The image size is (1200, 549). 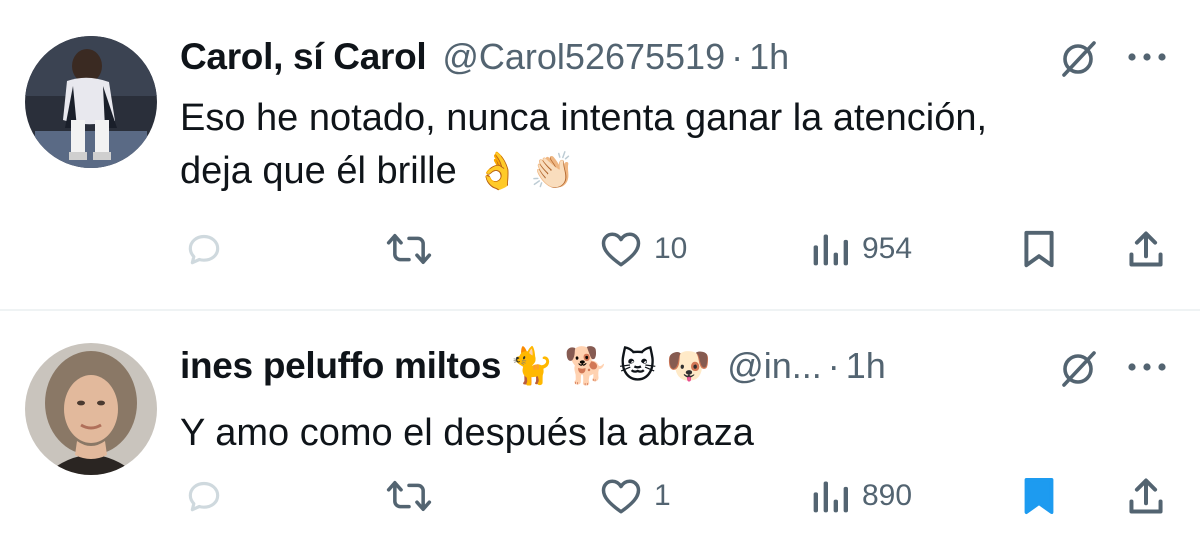 I want to click on bookmark-filled-icon, so click(x=1039, y=496).